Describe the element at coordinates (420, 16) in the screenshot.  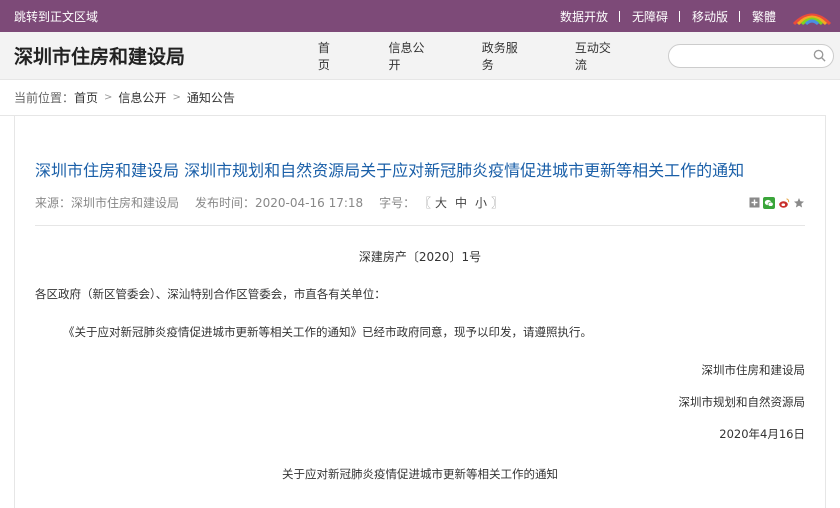
I see `top-bar: 跳转到正文区域 数据开放 无障碍 移动版 繁體` at that location.